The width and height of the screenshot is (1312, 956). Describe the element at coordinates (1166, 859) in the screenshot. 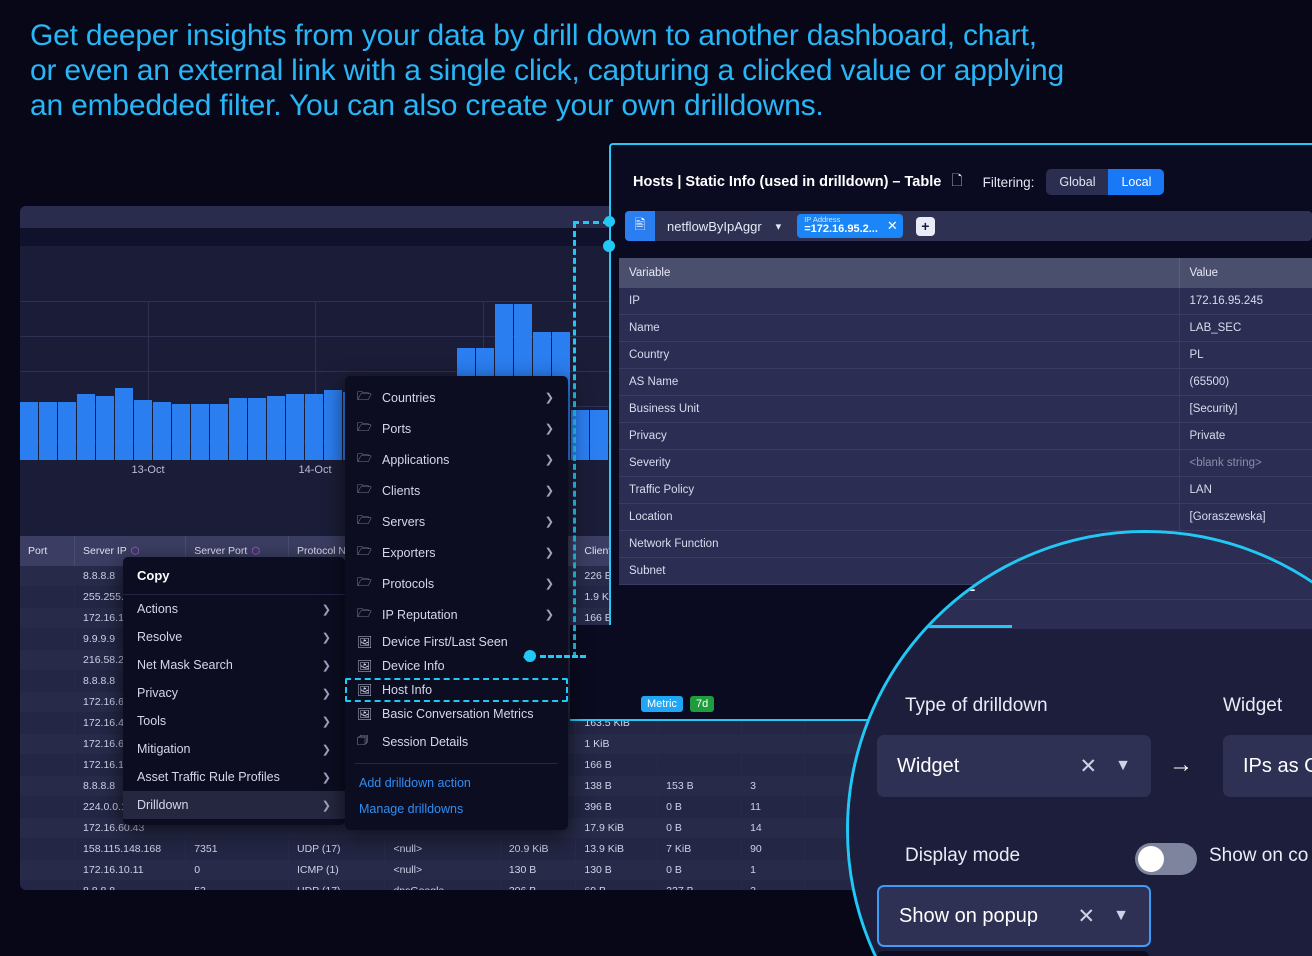

I see `show-on-condition-toggle` at that location.